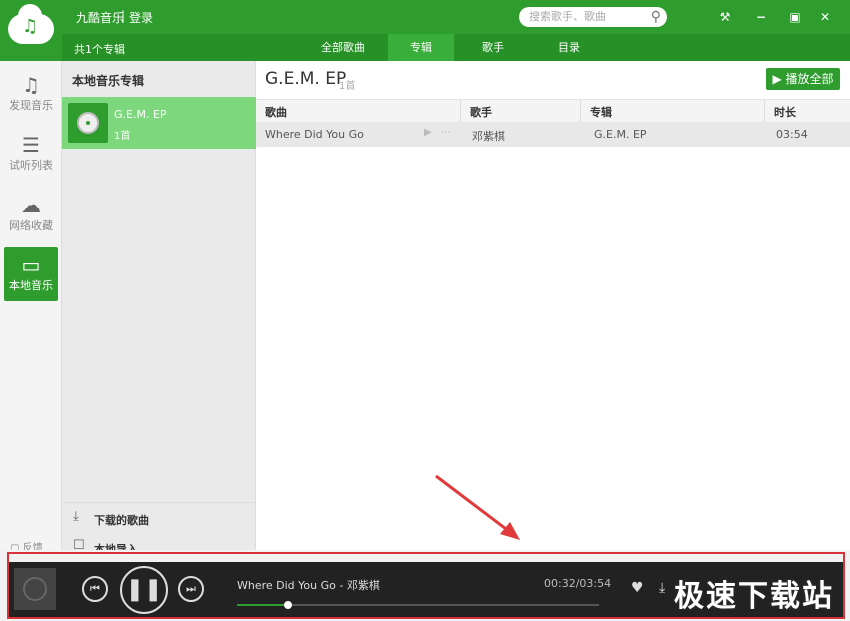  Describe the element at coordinates (553, 111) in the screenshot. I see `table-header: 歌曲 歌手 专辑 时长` at that location.